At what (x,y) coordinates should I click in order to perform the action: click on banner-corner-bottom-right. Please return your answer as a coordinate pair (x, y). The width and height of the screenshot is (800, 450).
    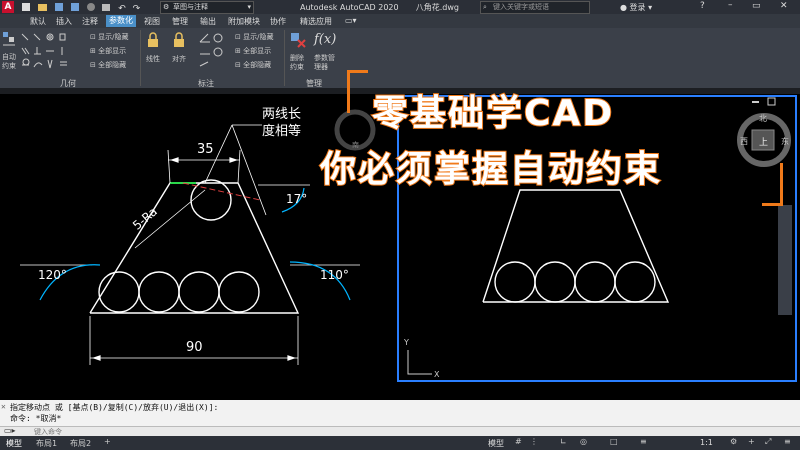
    Looking at the image, I should click on (772, 184).